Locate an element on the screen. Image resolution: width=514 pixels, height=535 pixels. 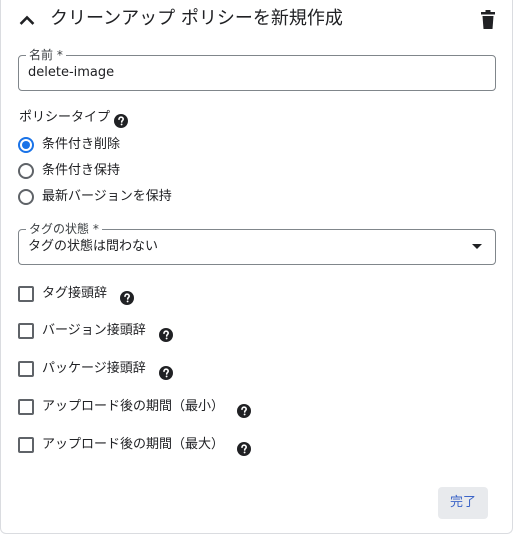
help-button-package-prefix is located at coordinates (166, 371).